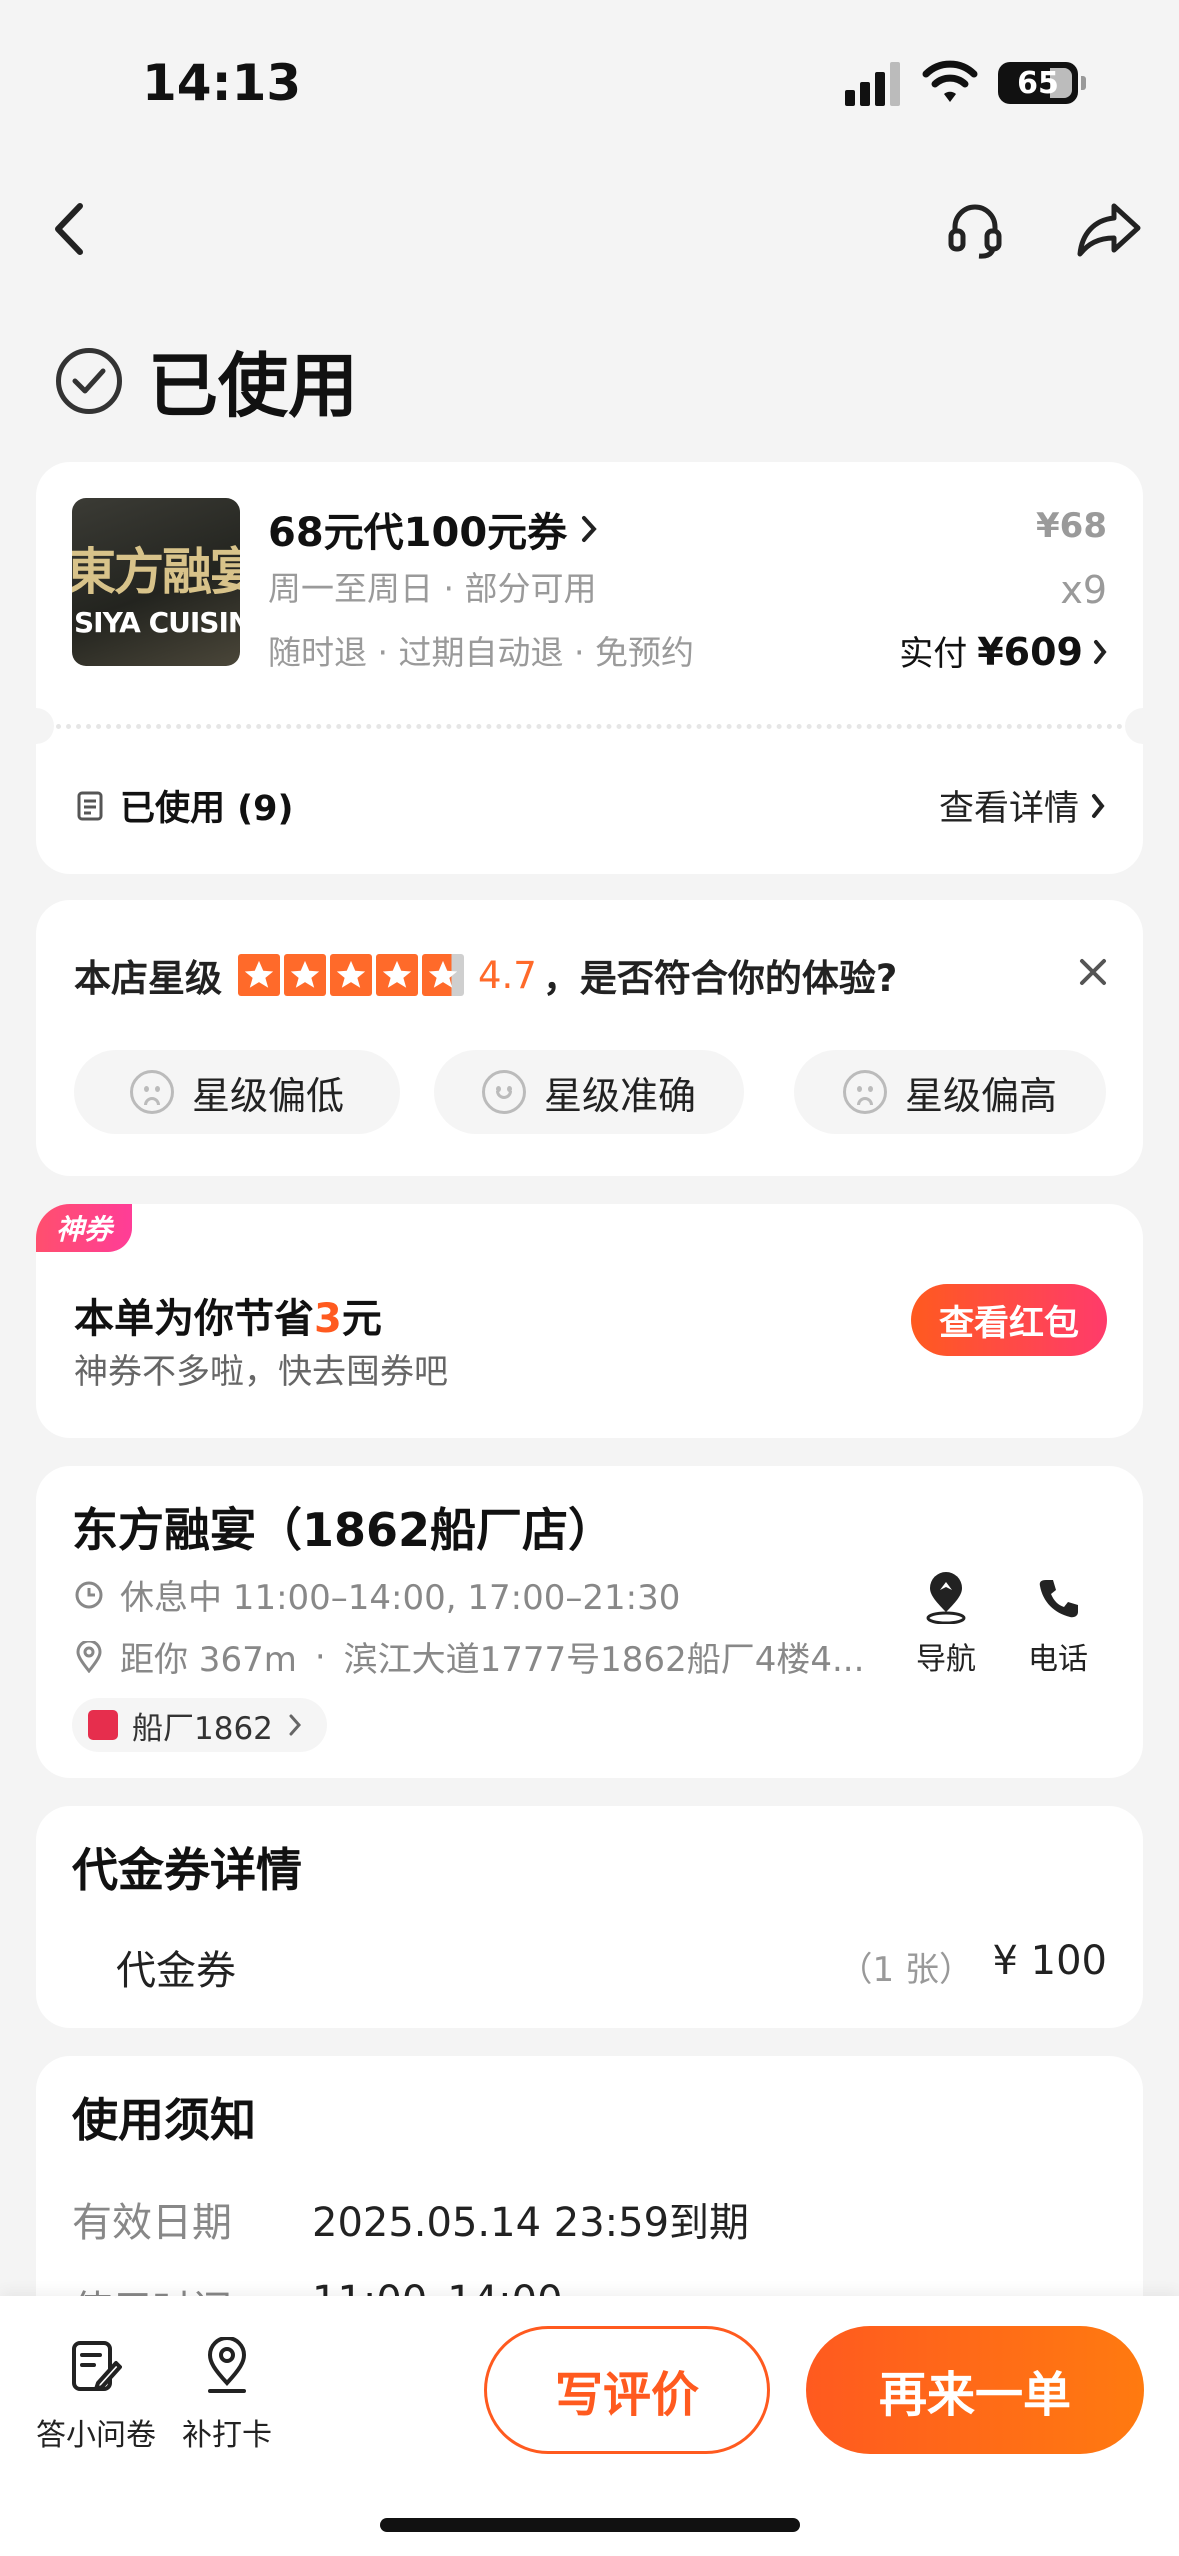  What do you see at coordinates (361, 1319) in the screenshot?
I see `savings-suffix: 元` at bounding box center [361, 1319].